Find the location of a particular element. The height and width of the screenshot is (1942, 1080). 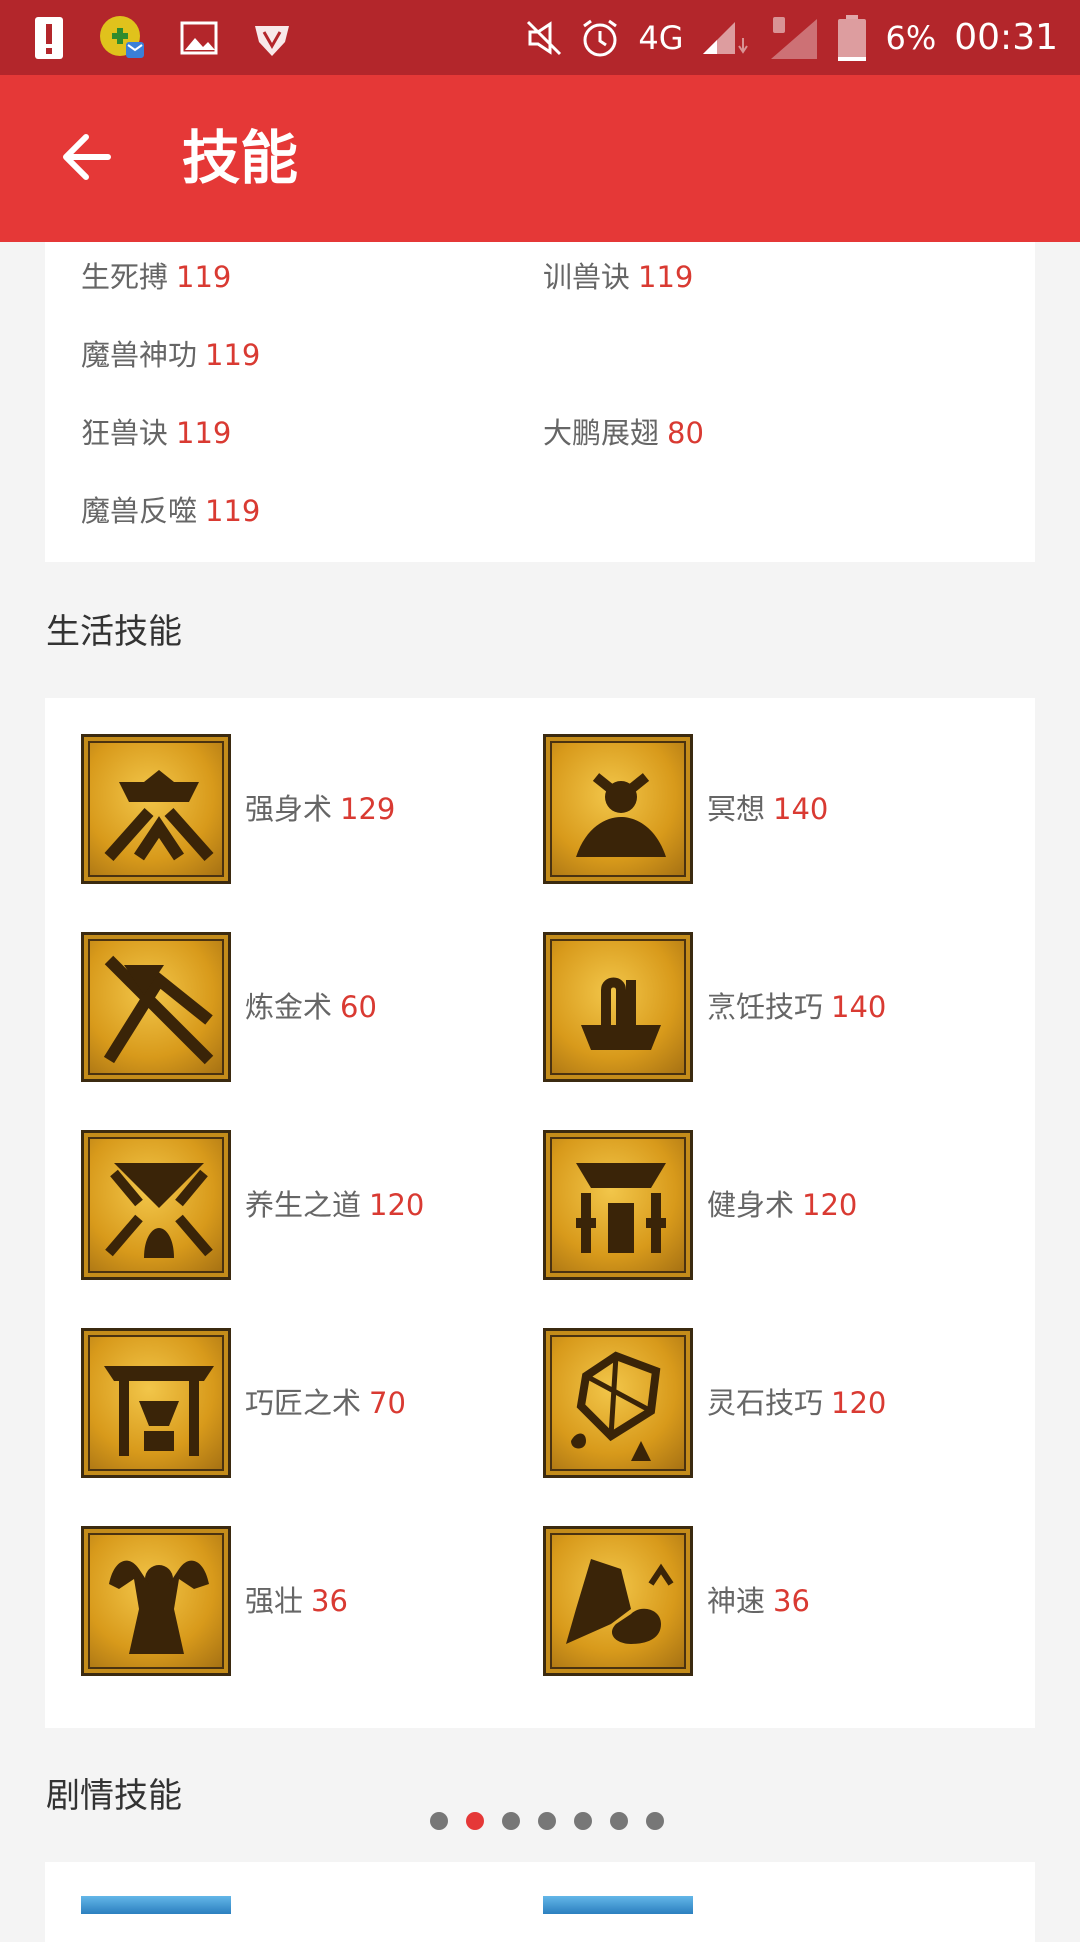

meditation-icon is located at coordinates (618, 809).